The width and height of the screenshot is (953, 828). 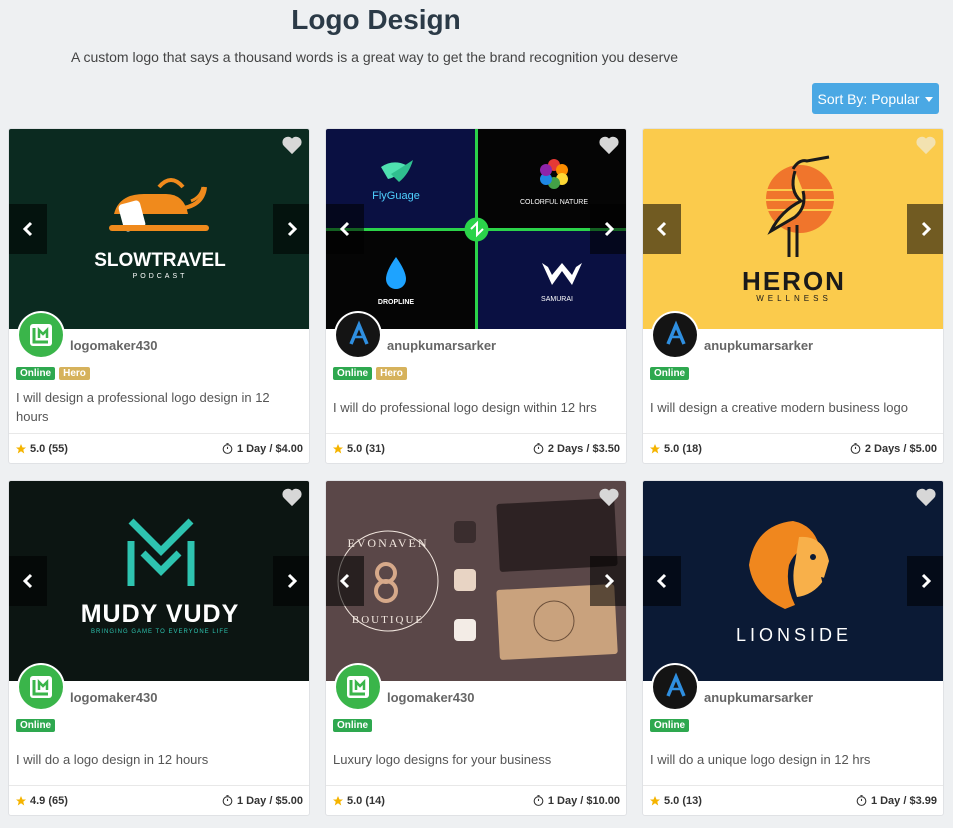 What do you see at coordinates (793, 448) in the screenshot?
I see `card-footer: 5.0 (18) 2 Days / $5.00` at bounding box center [793, 448].